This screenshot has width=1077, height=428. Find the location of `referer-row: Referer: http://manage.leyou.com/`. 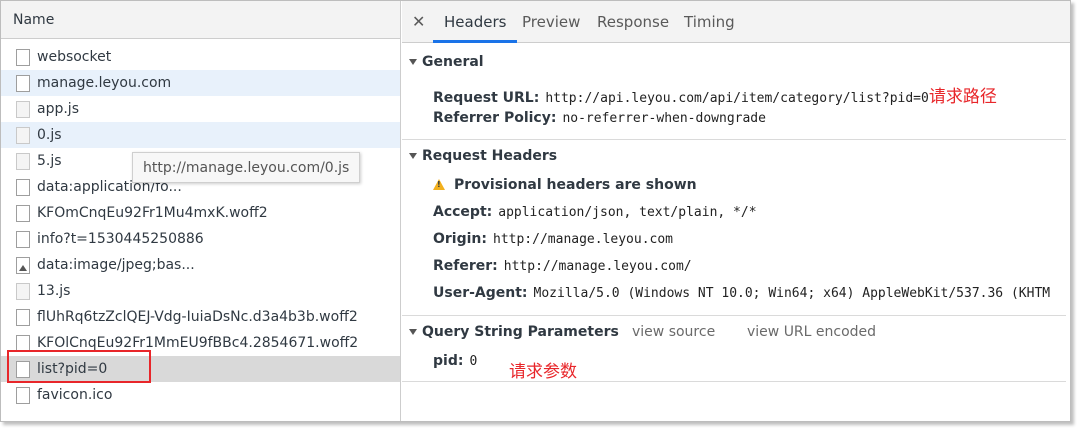

referer-row: Referer: http://manage.leyou.com/ is located at coordinates (562, 266).